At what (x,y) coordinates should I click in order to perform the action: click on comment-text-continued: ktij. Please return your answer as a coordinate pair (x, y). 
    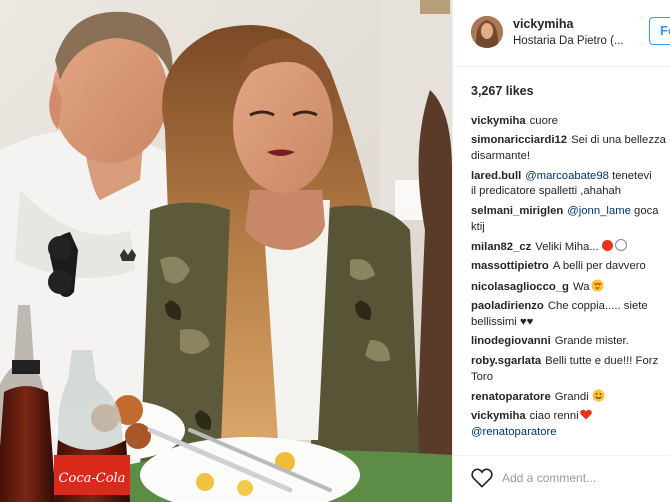
    Looking at the image, I should click on (478, 226).